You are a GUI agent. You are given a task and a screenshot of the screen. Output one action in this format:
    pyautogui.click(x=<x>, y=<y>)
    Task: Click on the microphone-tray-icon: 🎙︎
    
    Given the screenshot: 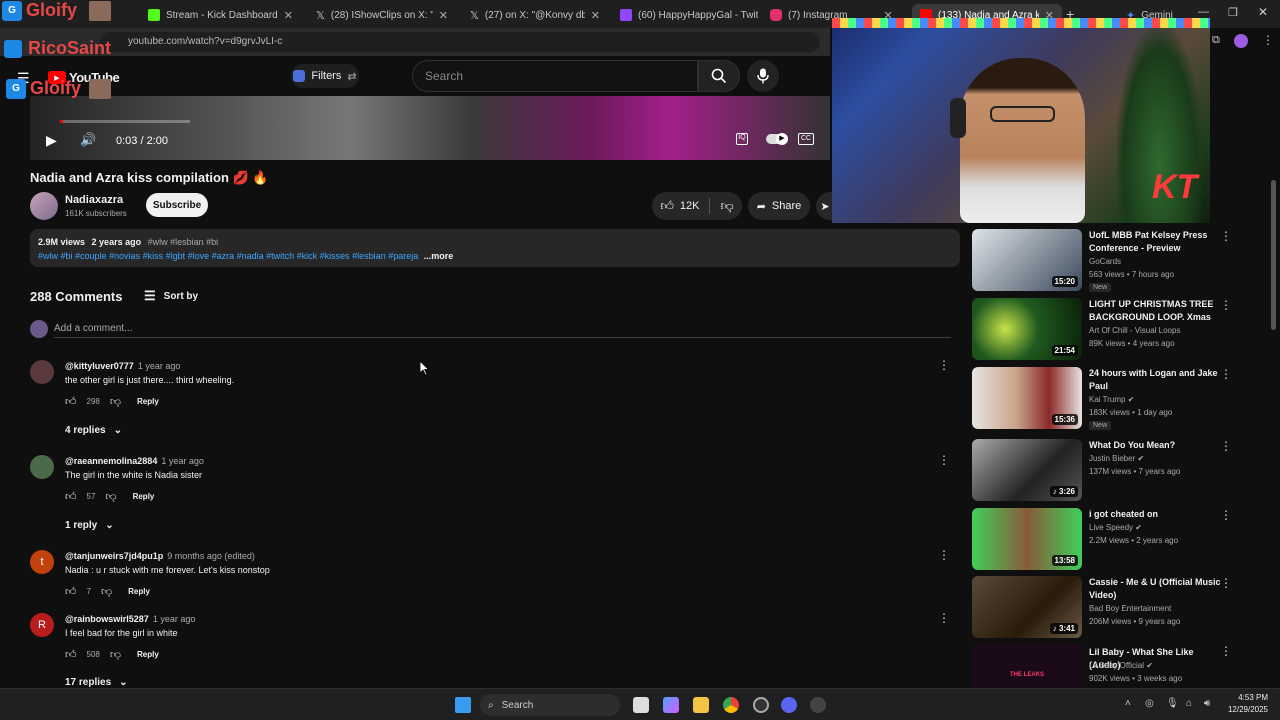 What is the action you would take?
    pyautogui.click(x=1172, y=703)
    